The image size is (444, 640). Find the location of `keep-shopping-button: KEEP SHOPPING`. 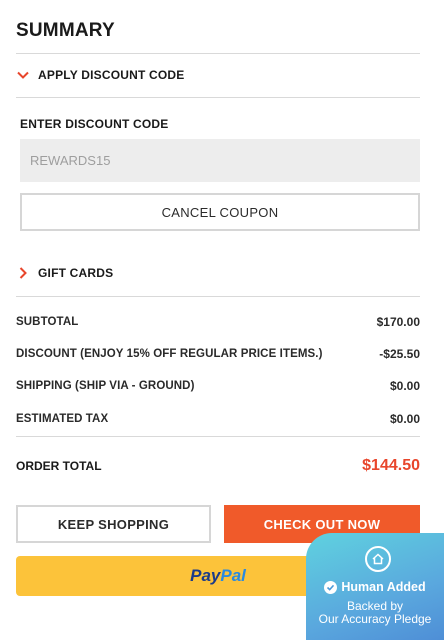

keep-shopping-button: KEEP SHOPPING is located at coordinates (113, 524).